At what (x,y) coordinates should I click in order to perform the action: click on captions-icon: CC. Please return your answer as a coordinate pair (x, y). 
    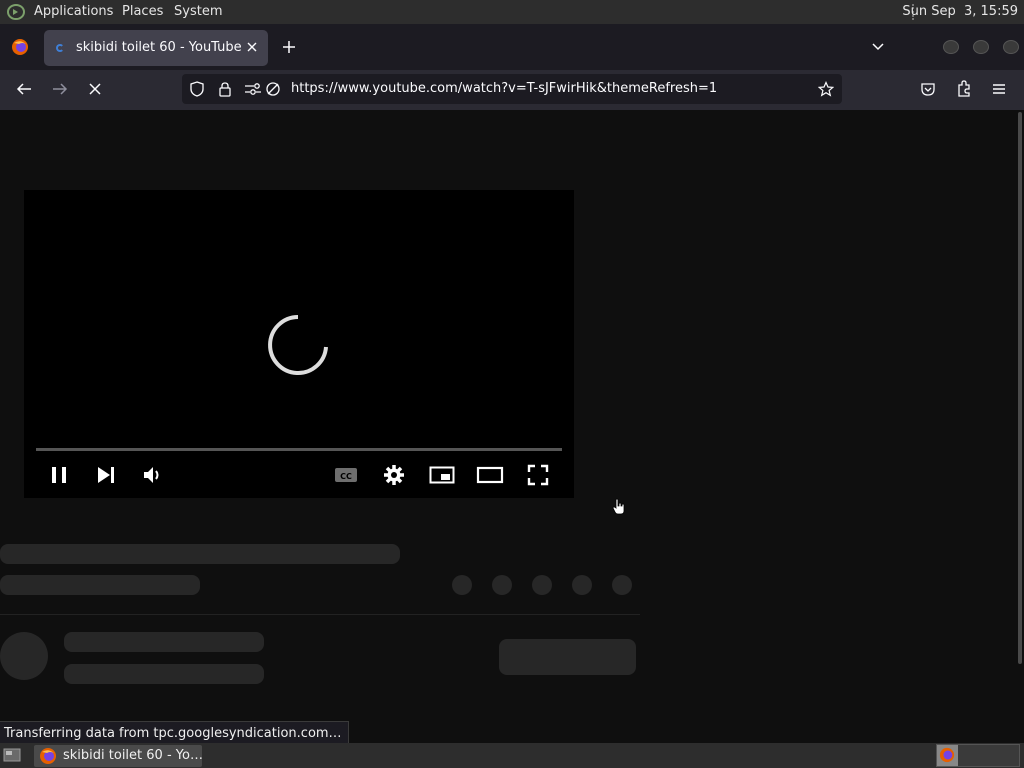
    Looking at the image, I should click on (346, 475).